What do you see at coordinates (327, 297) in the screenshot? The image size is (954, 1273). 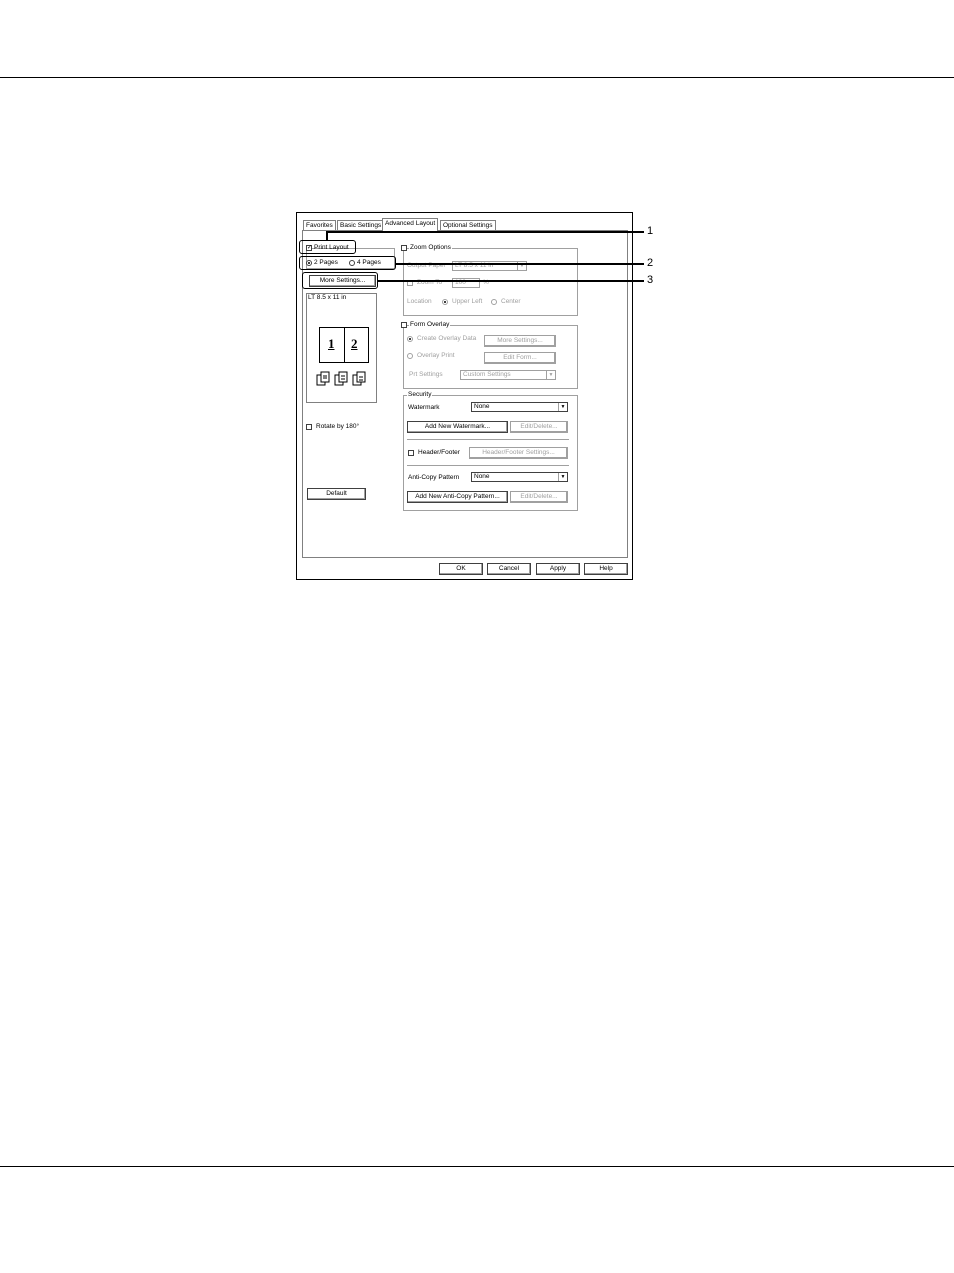 I see `paper-size-label: LT 8.5 x 11 in` at bounding box center [327, 297].